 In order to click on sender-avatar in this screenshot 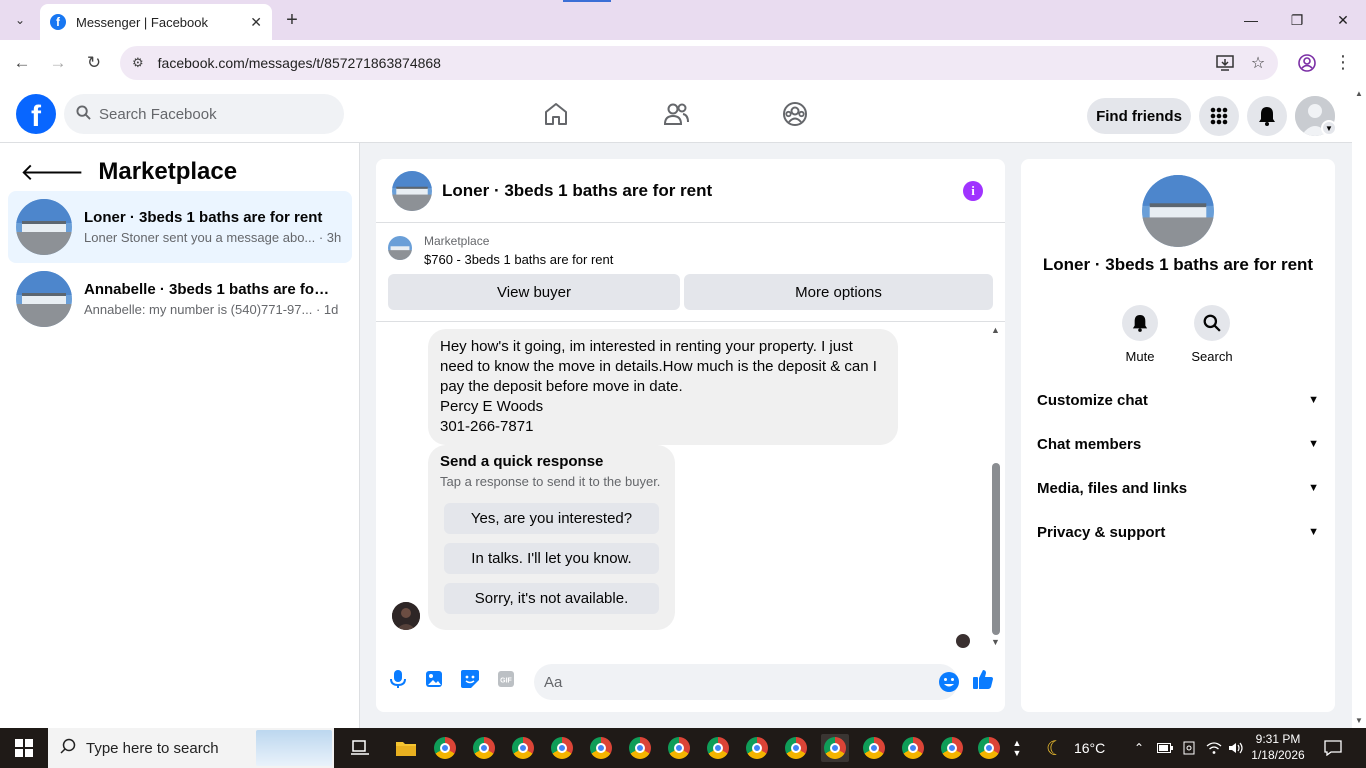, I will do `click(406, 616)`.